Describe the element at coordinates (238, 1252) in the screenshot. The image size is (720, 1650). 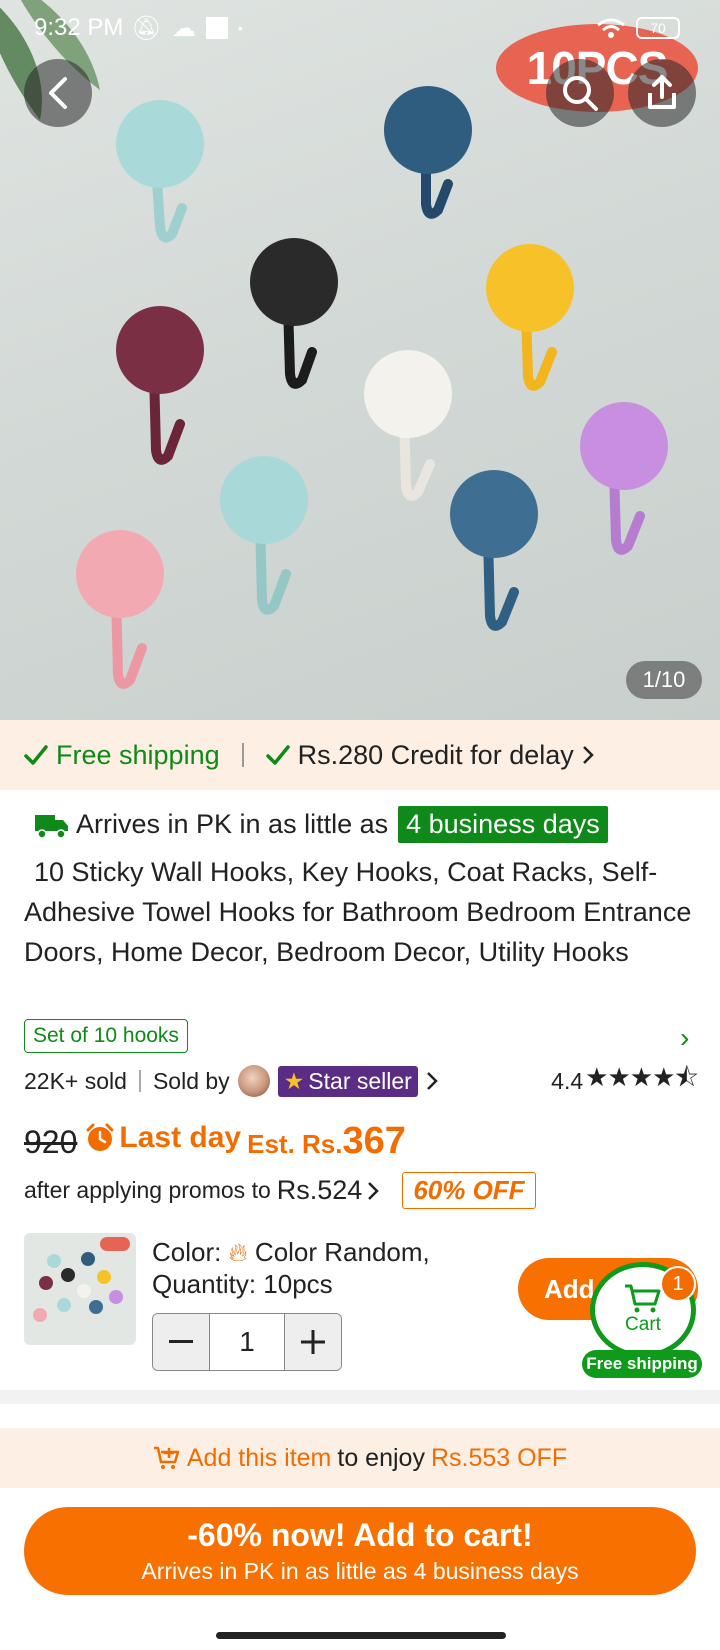
I see `fire-icon: 🔥︎` at that location.